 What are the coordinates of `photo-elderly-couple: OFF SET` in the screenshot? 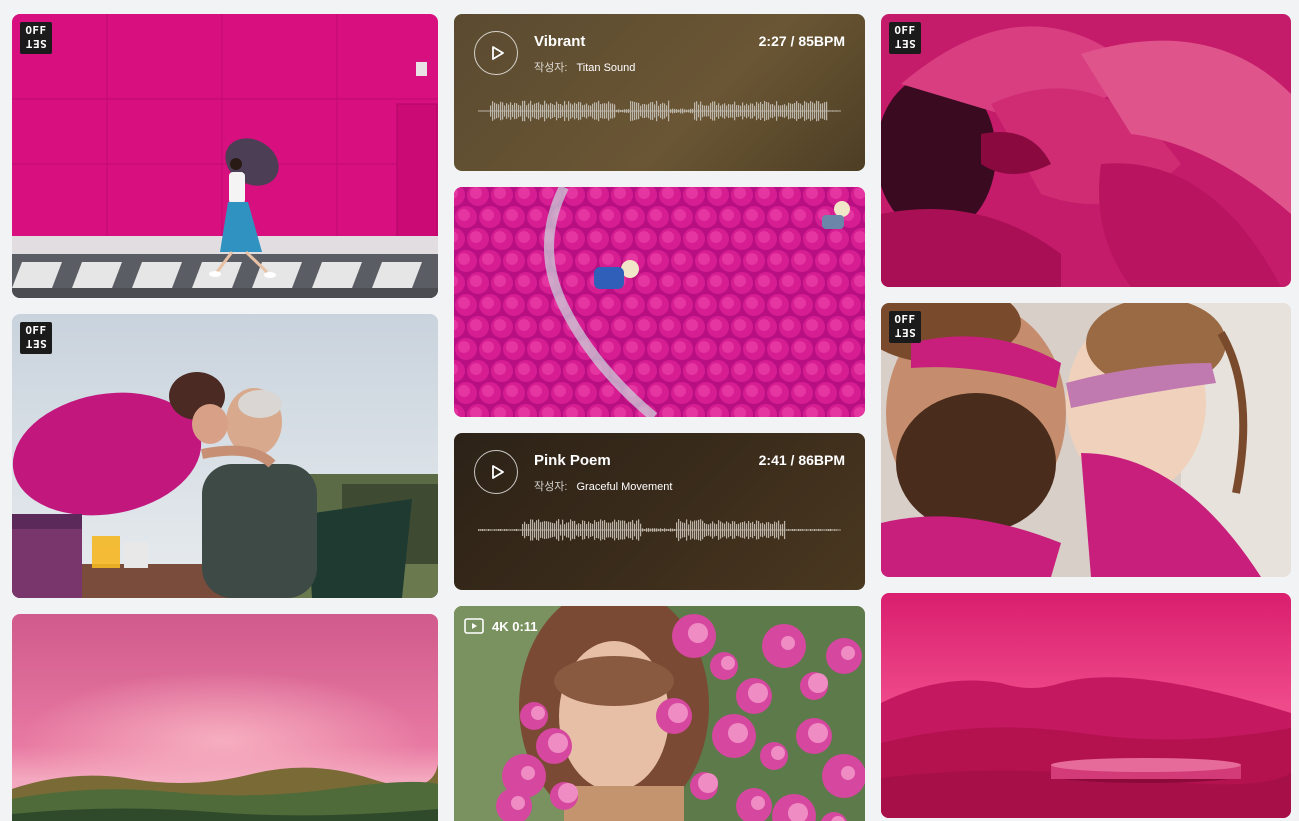 It's located at (225, 456).